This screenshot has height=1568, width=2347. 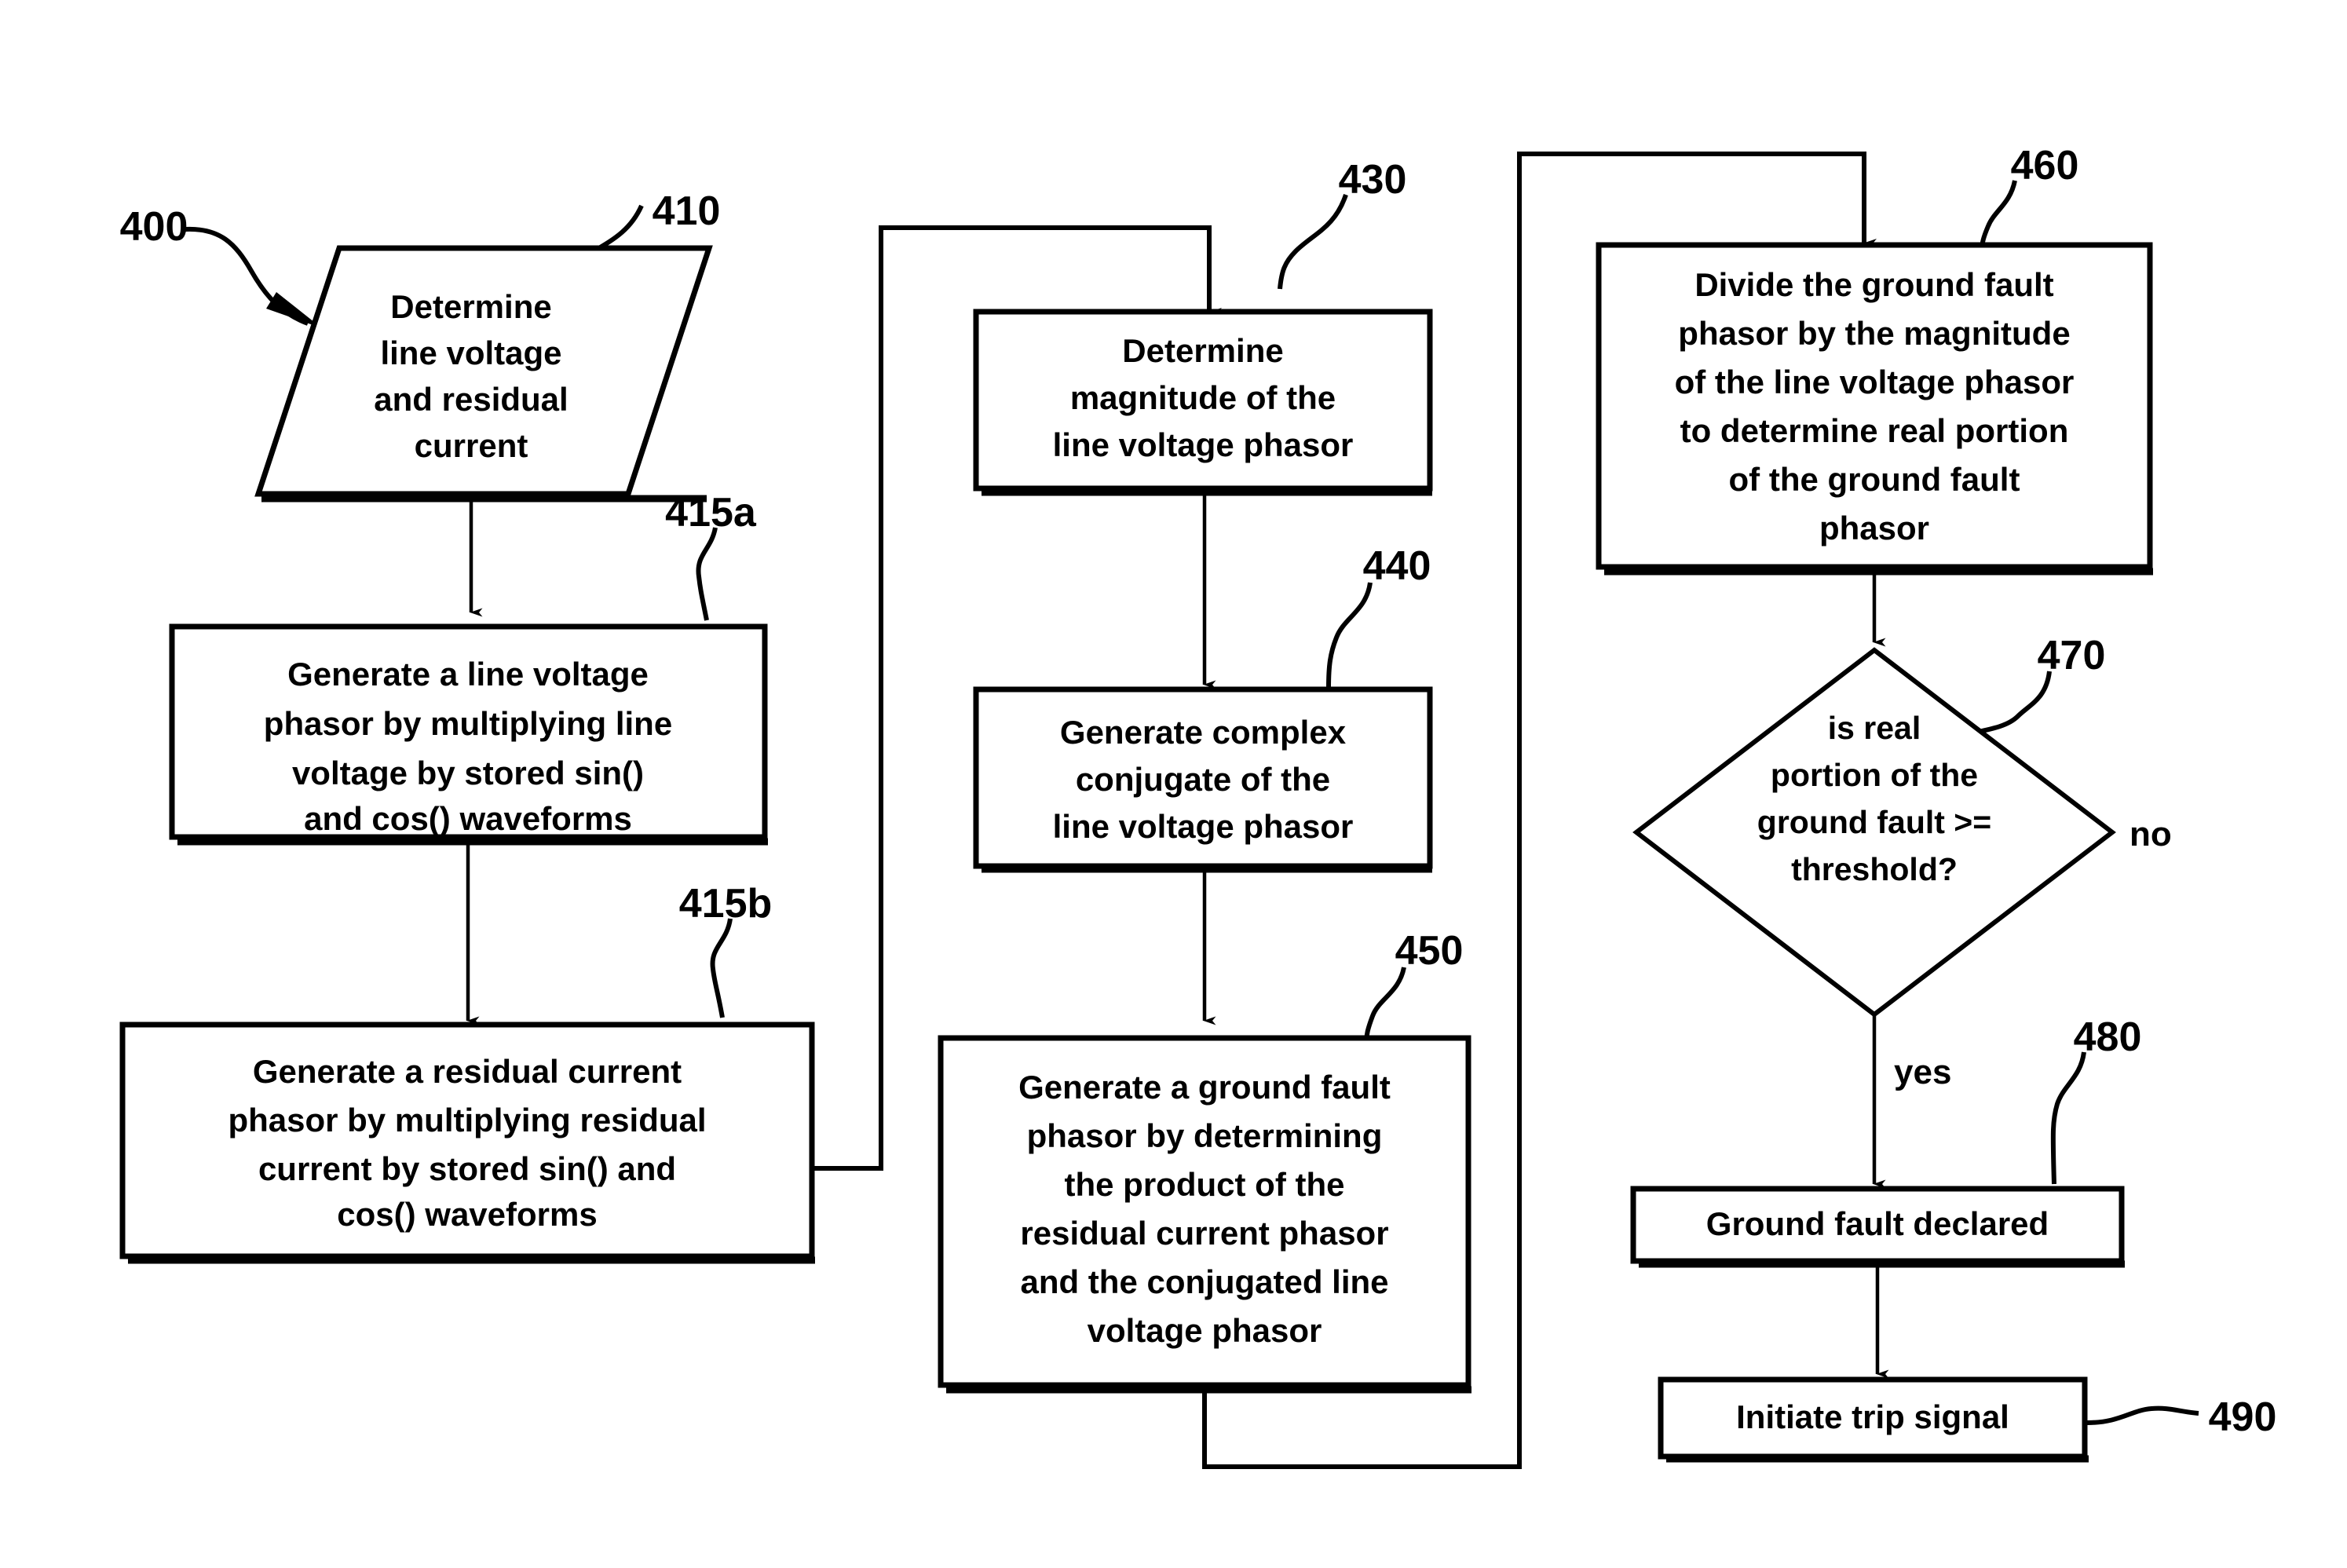 What do you see at coordinates (1874, 869) in the screenshot?
I see `node-470-line-4: threshold?` at bounding box center [1874, 869].